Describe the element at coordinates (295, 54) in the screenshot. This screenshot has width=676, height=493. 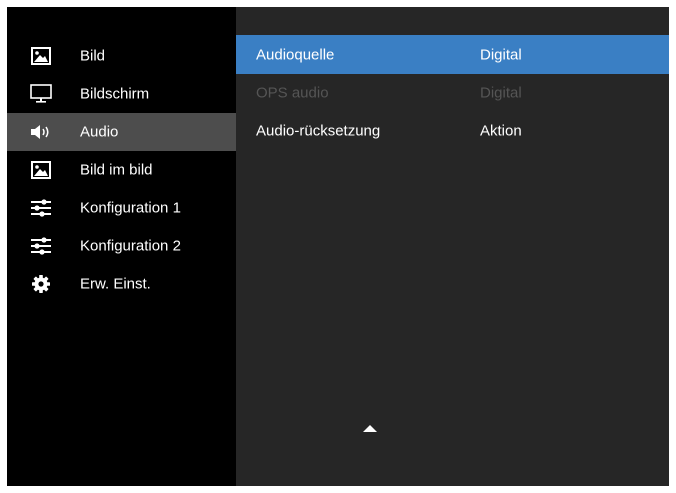
I see `setting-name: Audioquelle` at that location.